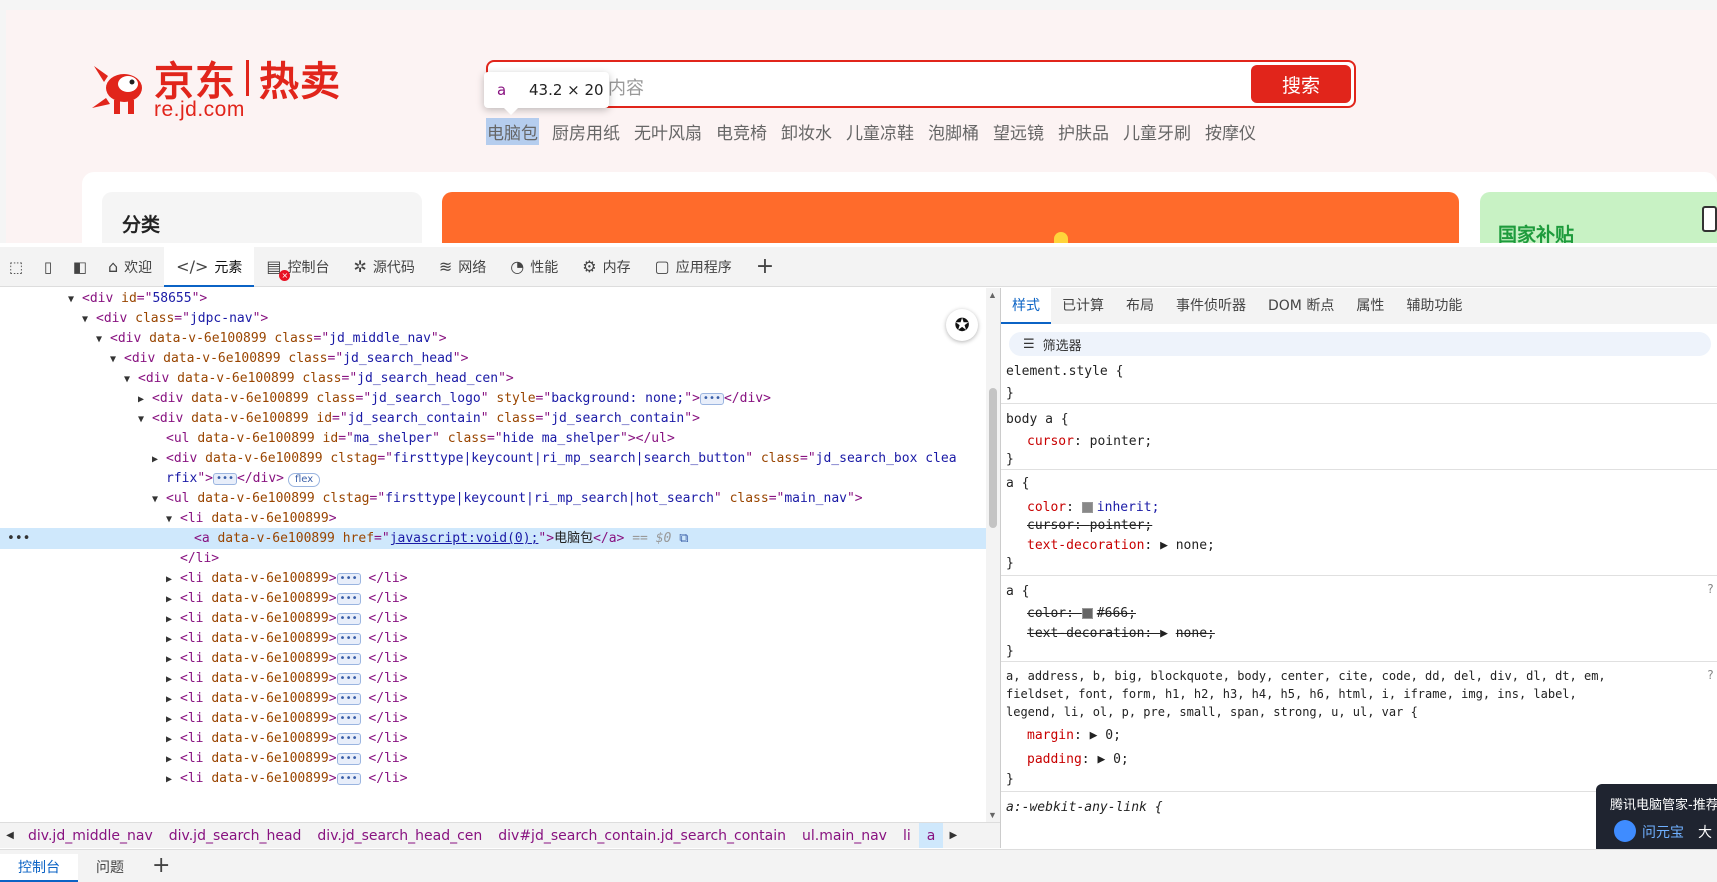 This screenshot has height=882, width=1717. What do you see at coordinates (235, 835) in the screenshot?
I see `crumb-item: div.jd_search_head` at bounding box center [235, 835].